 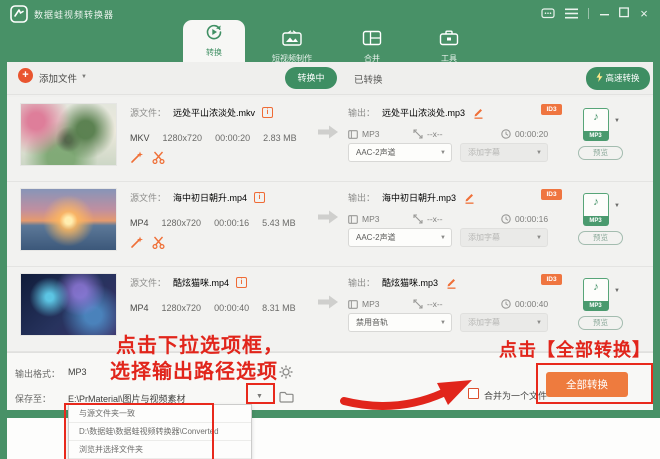 What do you see at coordinates (213, 308) in the screenshot?
I see `source-meta: MP4 1280x720 00:00:40 8.31 MB` at bounding box center [213, 308].